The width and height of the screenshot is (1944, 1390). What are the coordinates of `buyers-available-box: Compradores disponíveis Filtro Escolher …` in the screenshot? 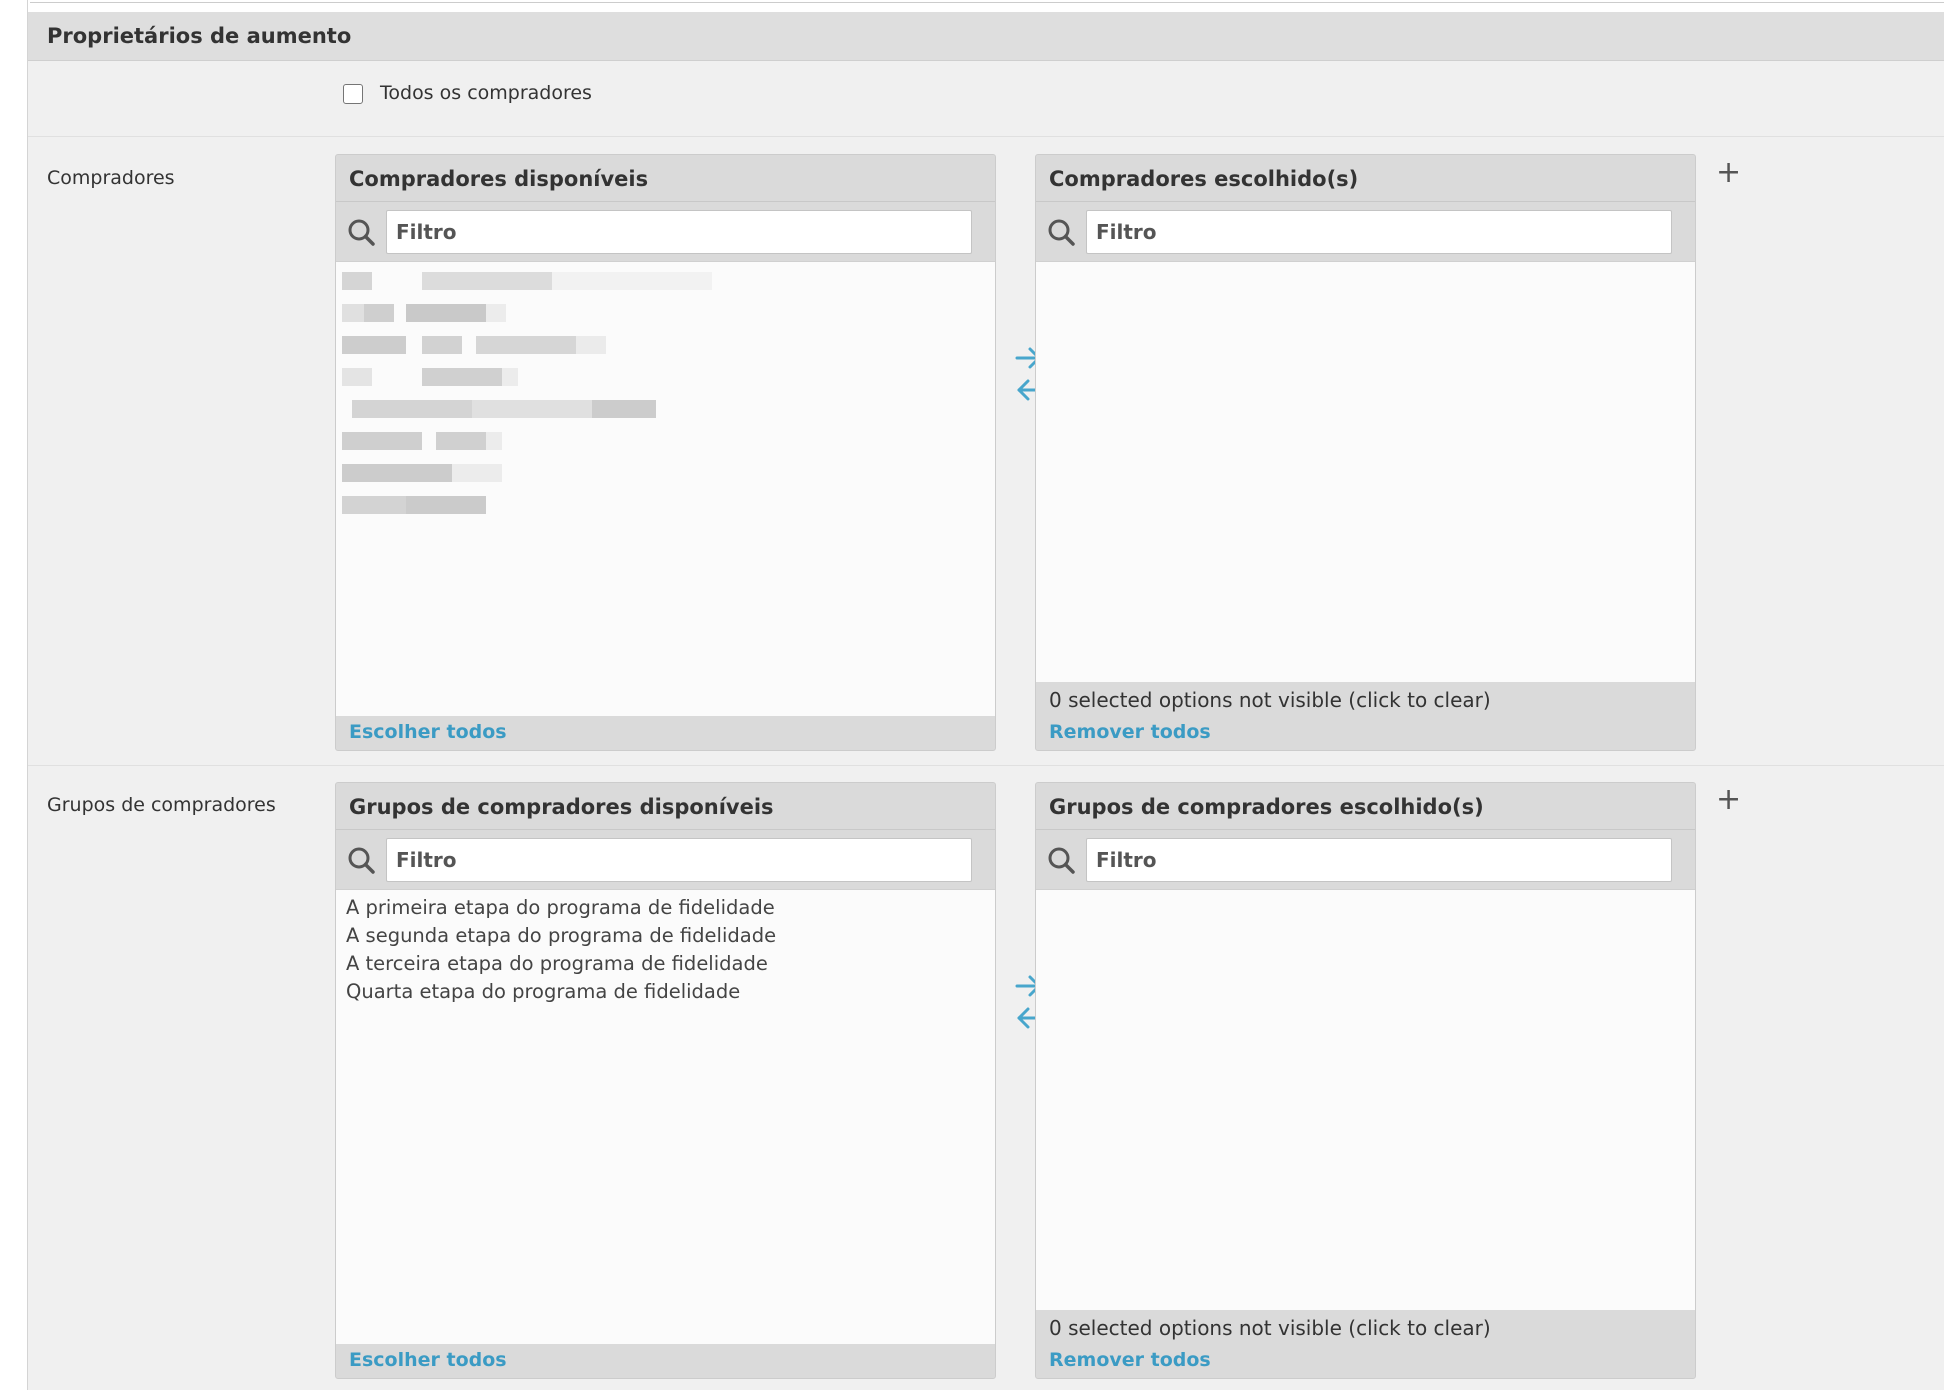 It's located at (665, 452).